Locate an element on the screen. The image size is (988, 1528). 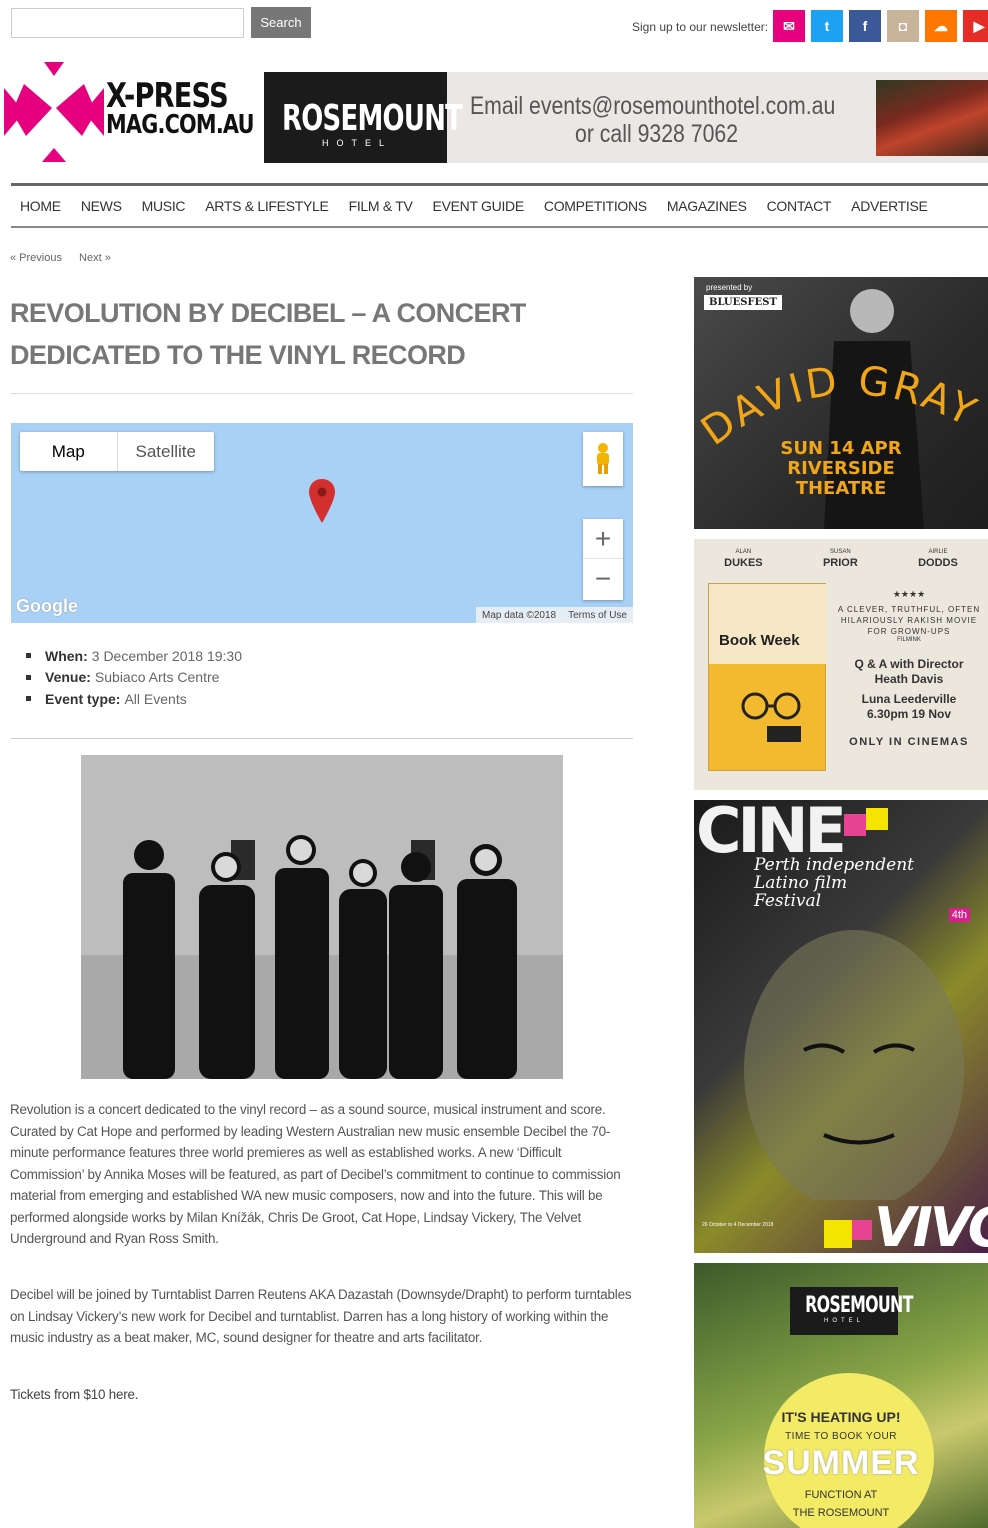
nav-item-magazines: MAGAZINES is located at coordinates (707, 206).